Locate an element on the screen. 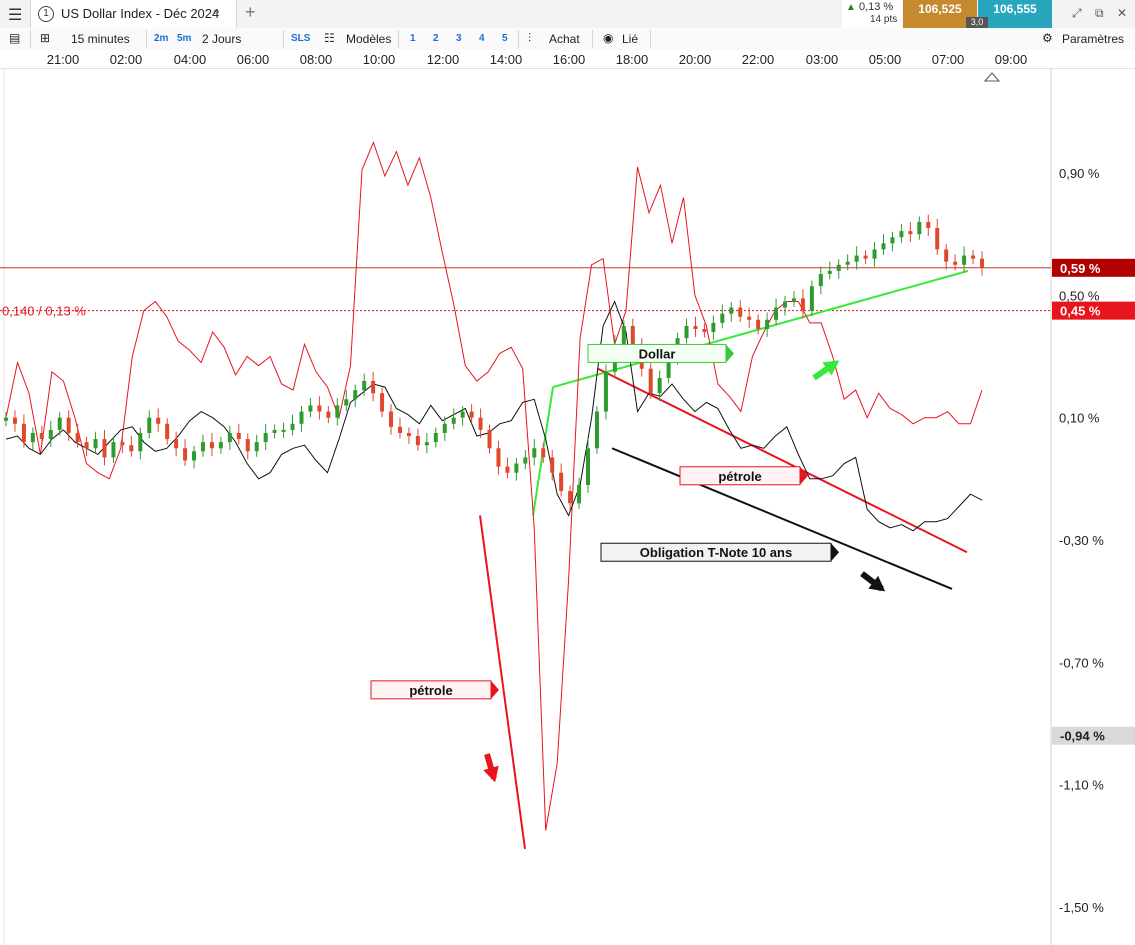 The image size is (1135, 945). time-tick: 05:00 is located at coordinates (885, 59).